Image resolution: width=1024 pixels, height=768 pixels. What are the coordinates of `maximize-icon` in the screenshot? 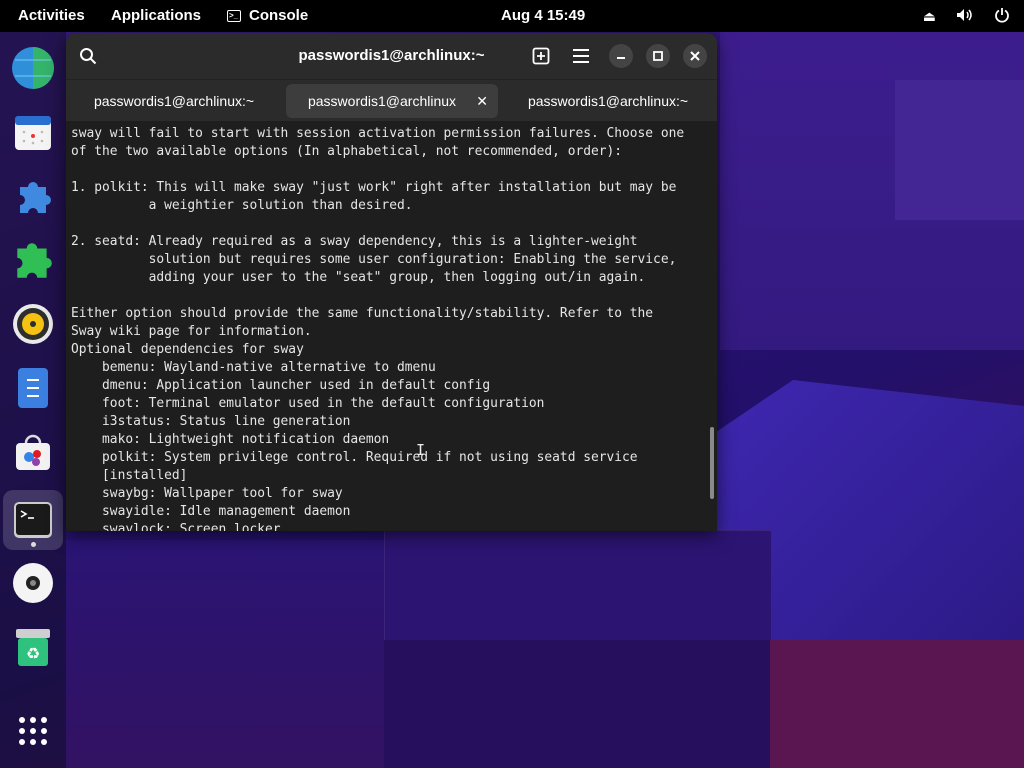 It's located at (658, 56).